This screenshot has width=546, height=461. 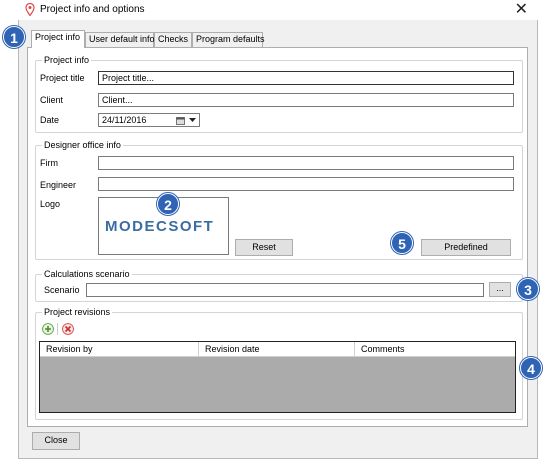 What do you see at coordinates (160, 226) in the screenshot?
I see `company-logo: MODECSOFT` at bounding box center [160, 226].